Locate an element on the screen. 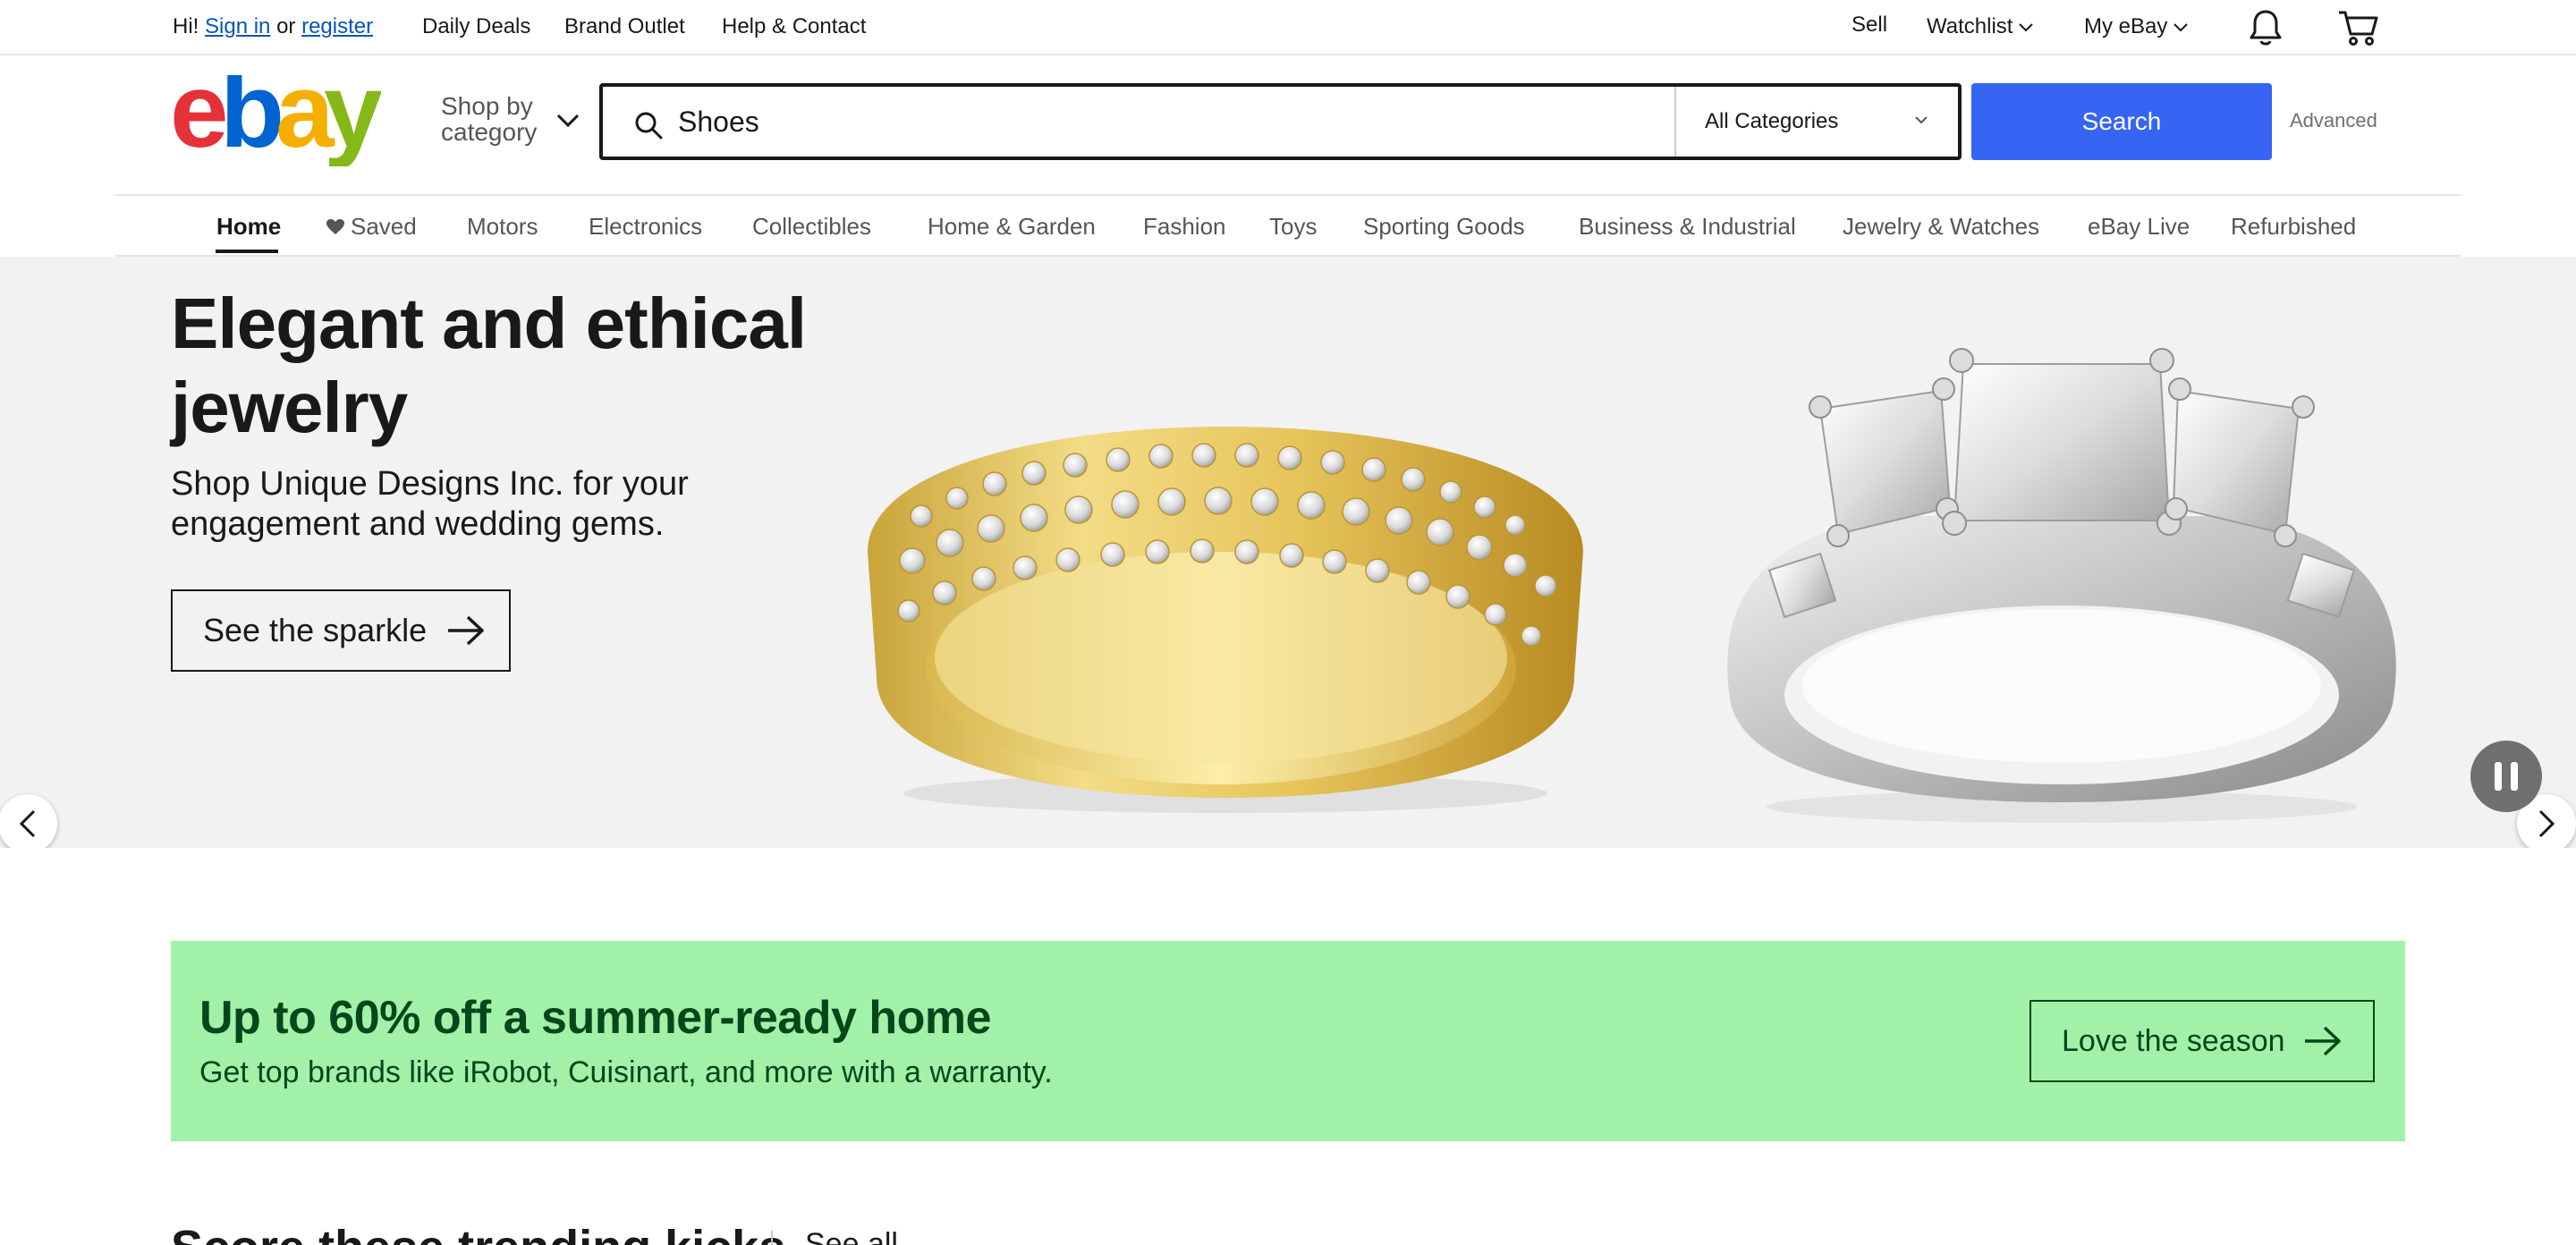 This screenshot has width=2576, height=1245. watchlist-label: Watchlist is located at coordinates (1970, 26).